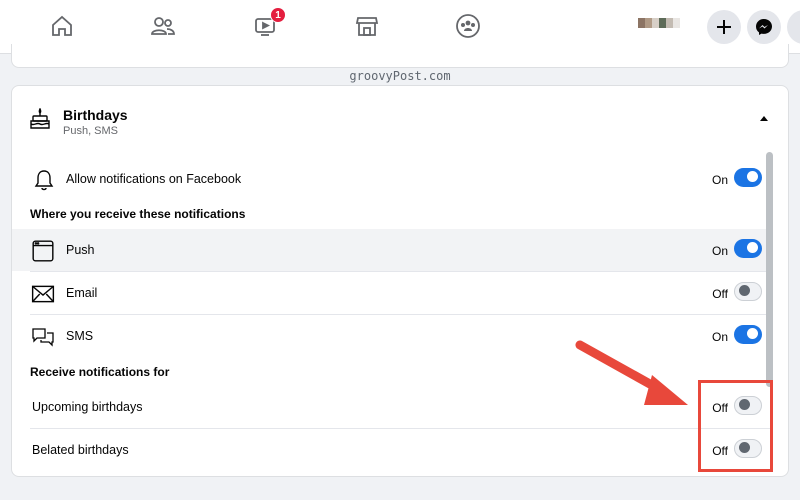  I want to click on friends-icon, so click(163, 26).